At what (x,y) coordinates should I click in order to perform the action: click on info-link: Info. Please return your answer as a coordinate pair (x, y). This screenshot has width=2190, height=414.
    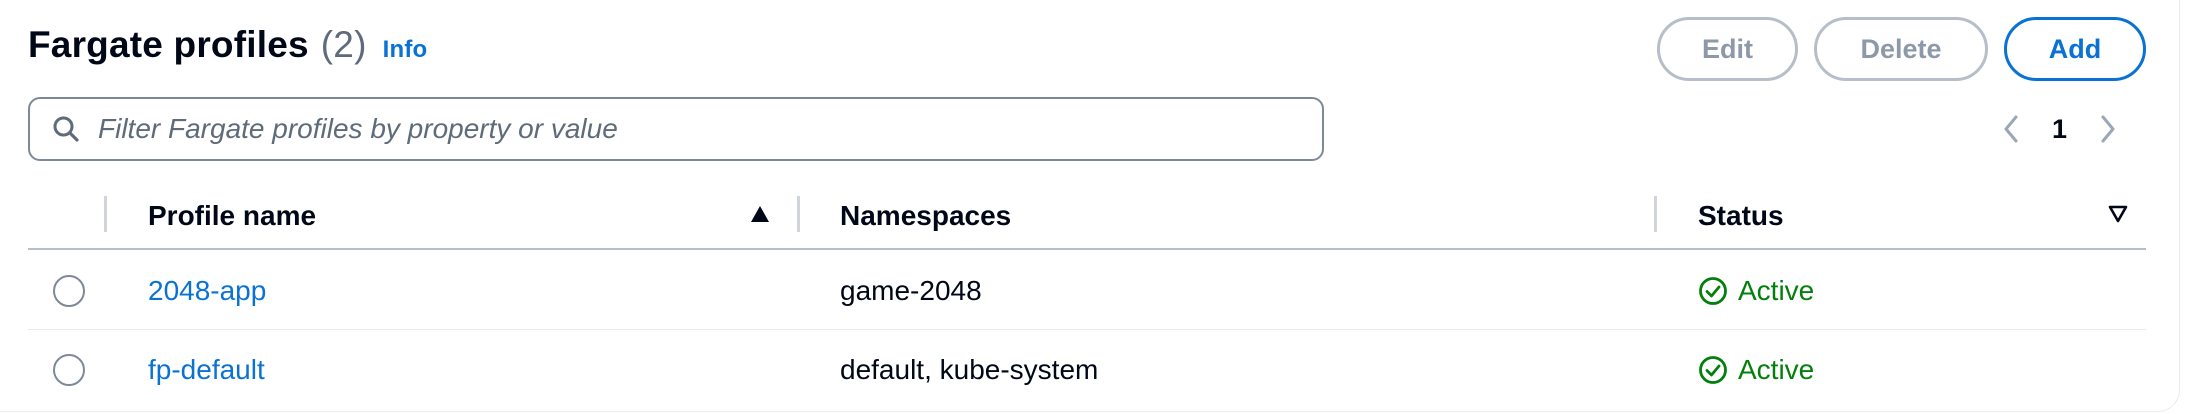
    Looking at the image, I should click on (405, 50).